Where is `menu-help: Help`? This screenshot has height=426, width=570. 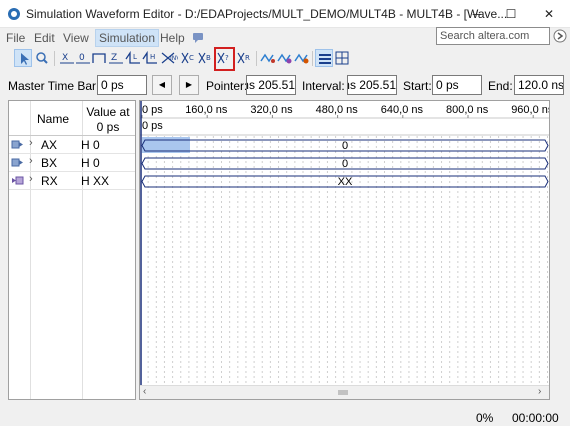
menu-help: Help is located at coordinates (172, 38).